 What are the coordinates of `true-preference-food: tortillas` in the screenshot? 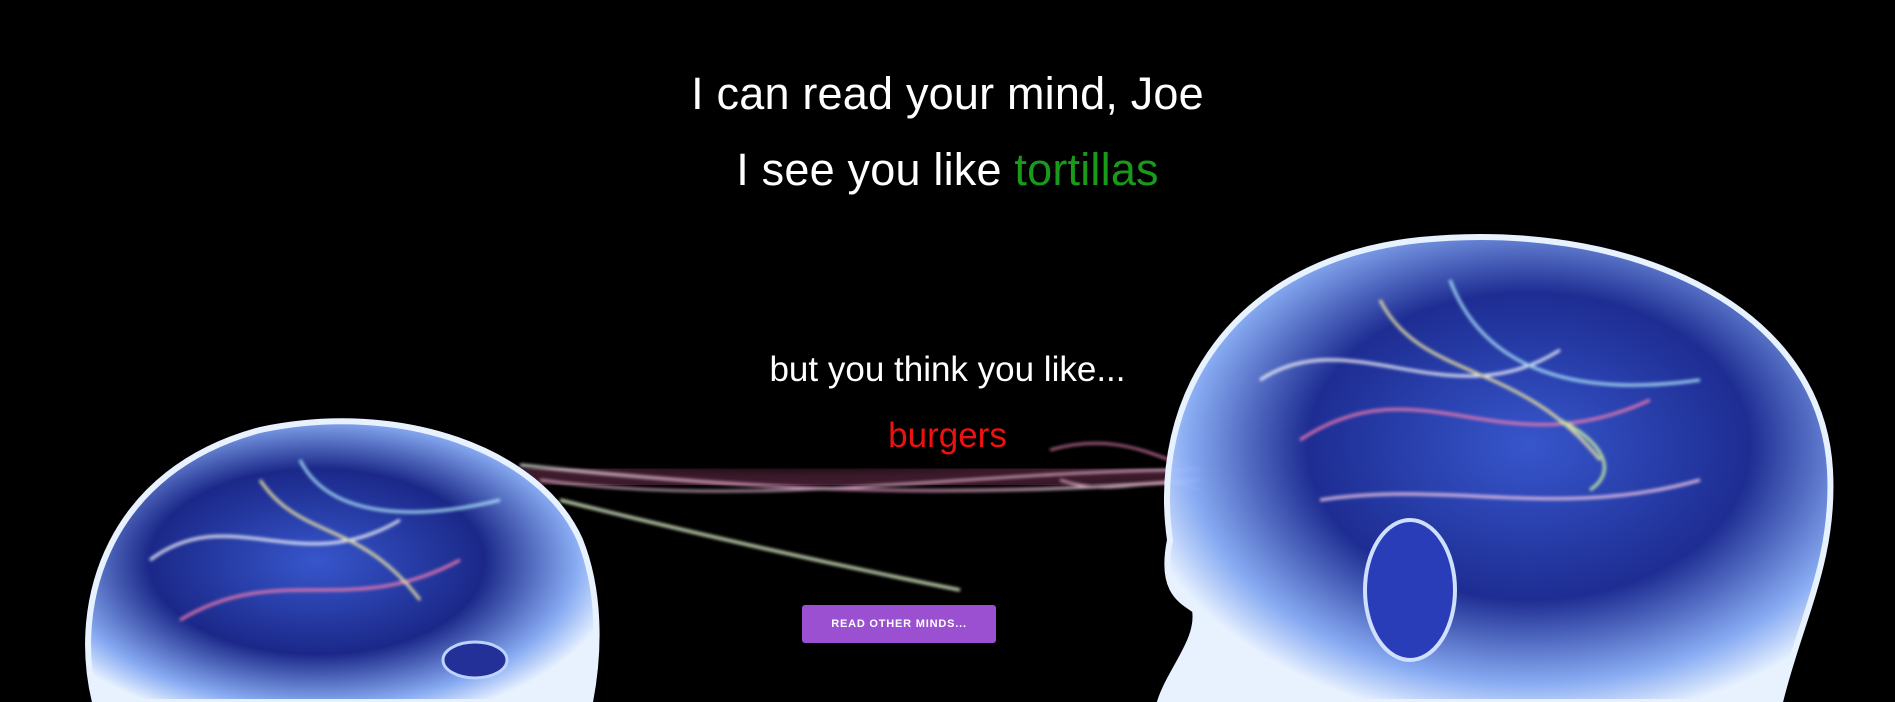 It's located at (1086, 169).